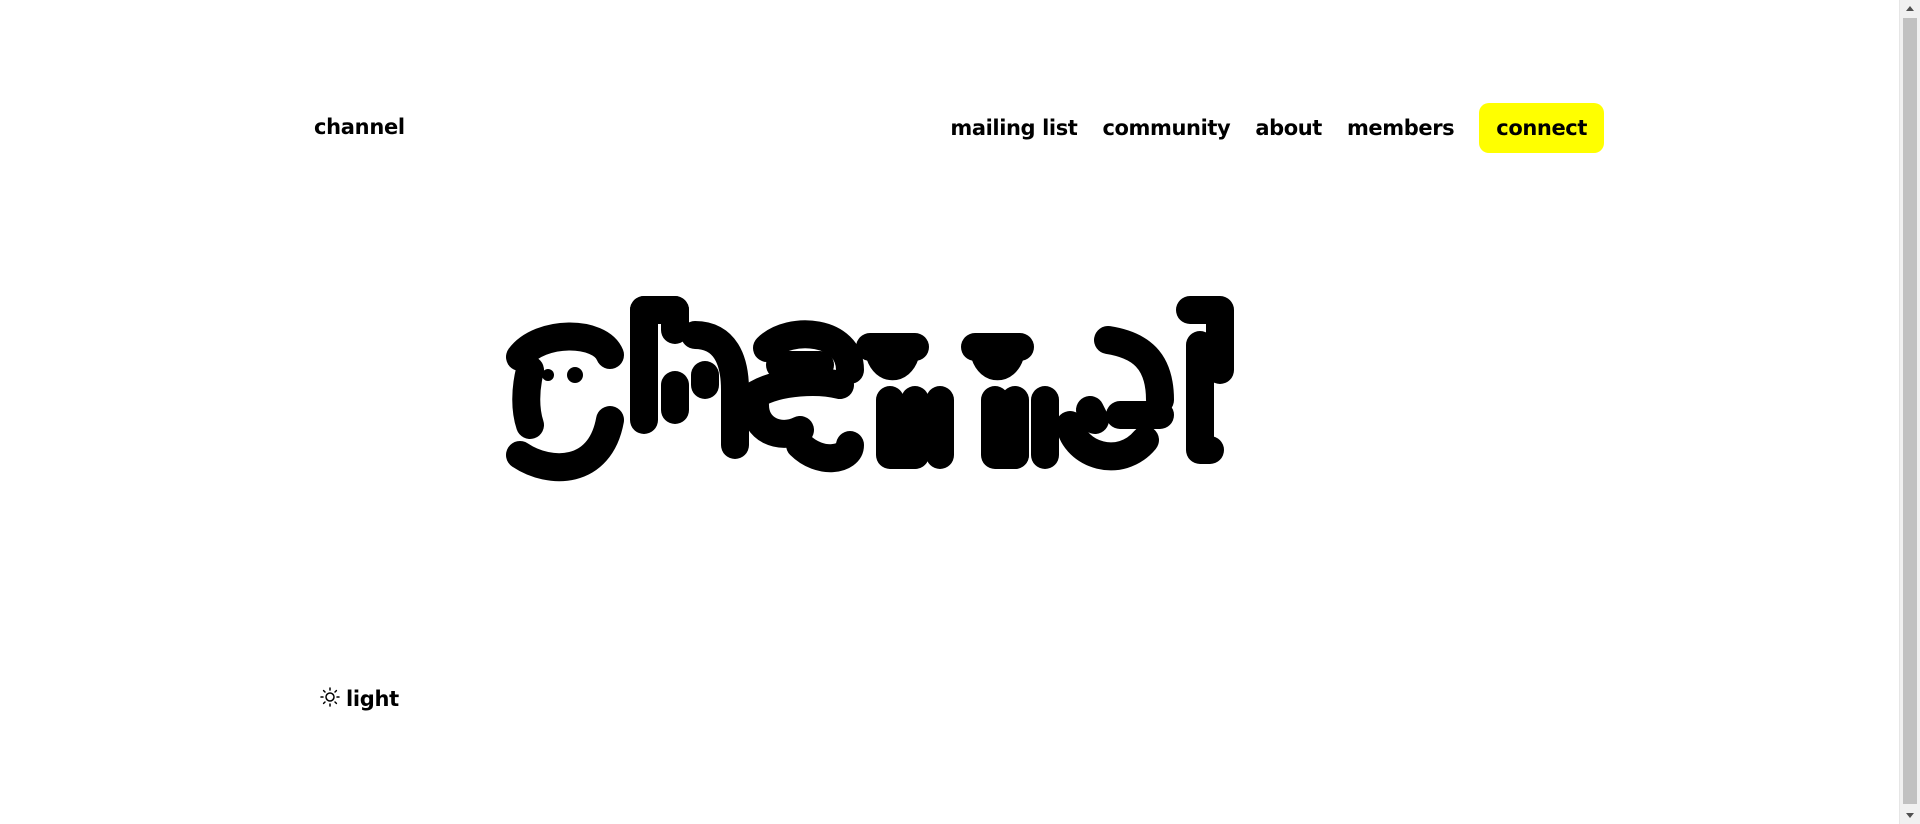 The width and height of the screenshot is (1920, 824). Describe the element at coordinates (1910, 8) in the screenshot. I see `scroll-up-arrow-icon` at that location.